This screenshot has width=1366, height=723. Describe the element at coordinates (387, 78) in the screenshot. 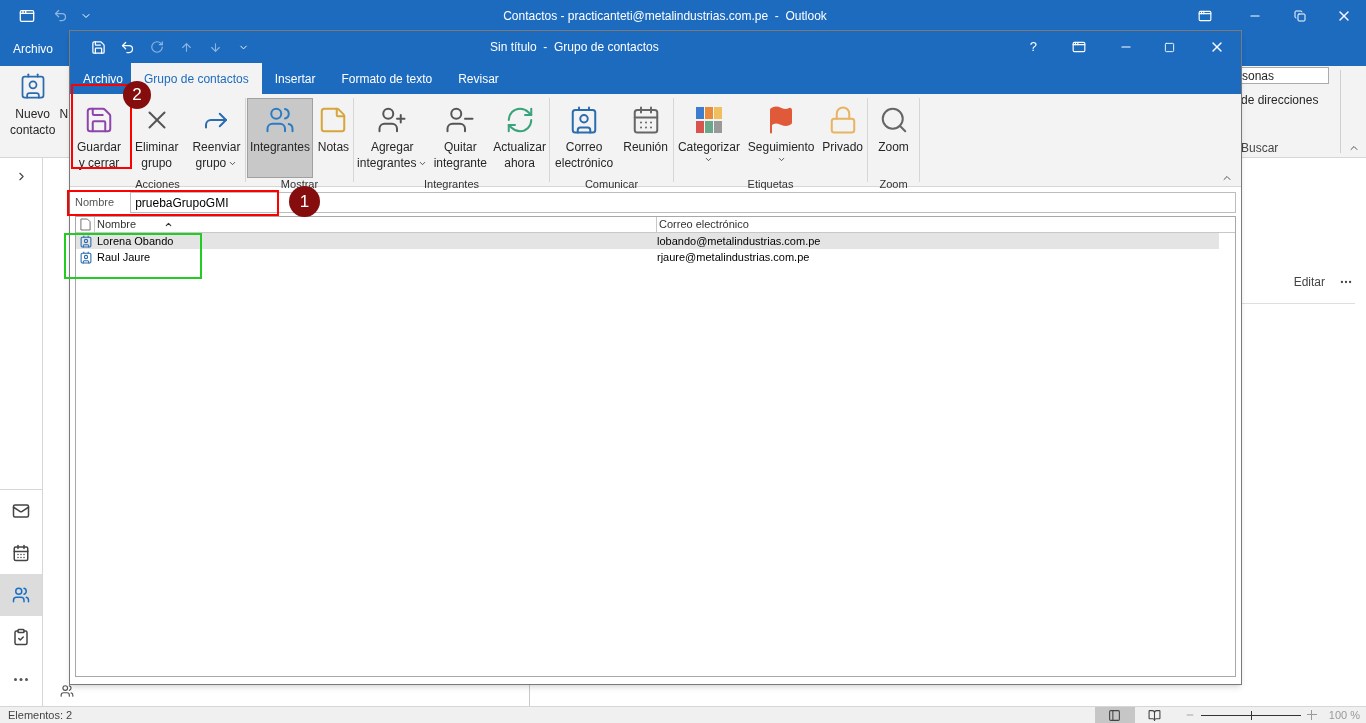

I see `ribbon-tab: Formato de texto` at that location.